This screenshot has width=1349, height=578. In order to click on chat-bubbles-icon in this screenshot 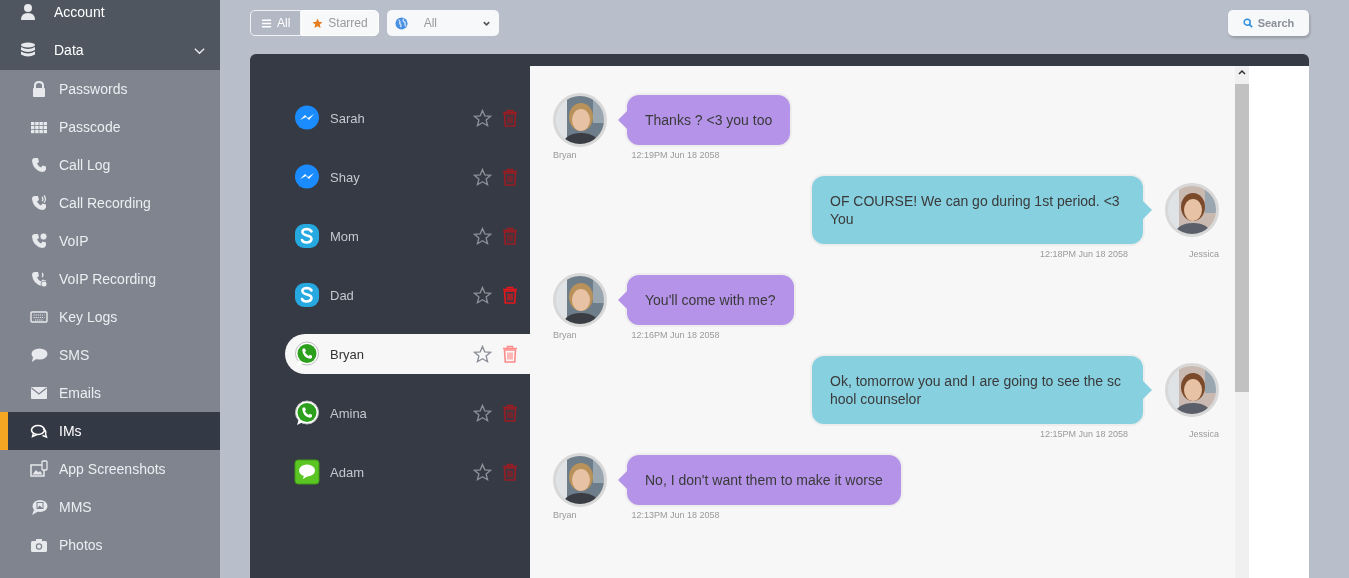, I will do `click(39, 431)`.